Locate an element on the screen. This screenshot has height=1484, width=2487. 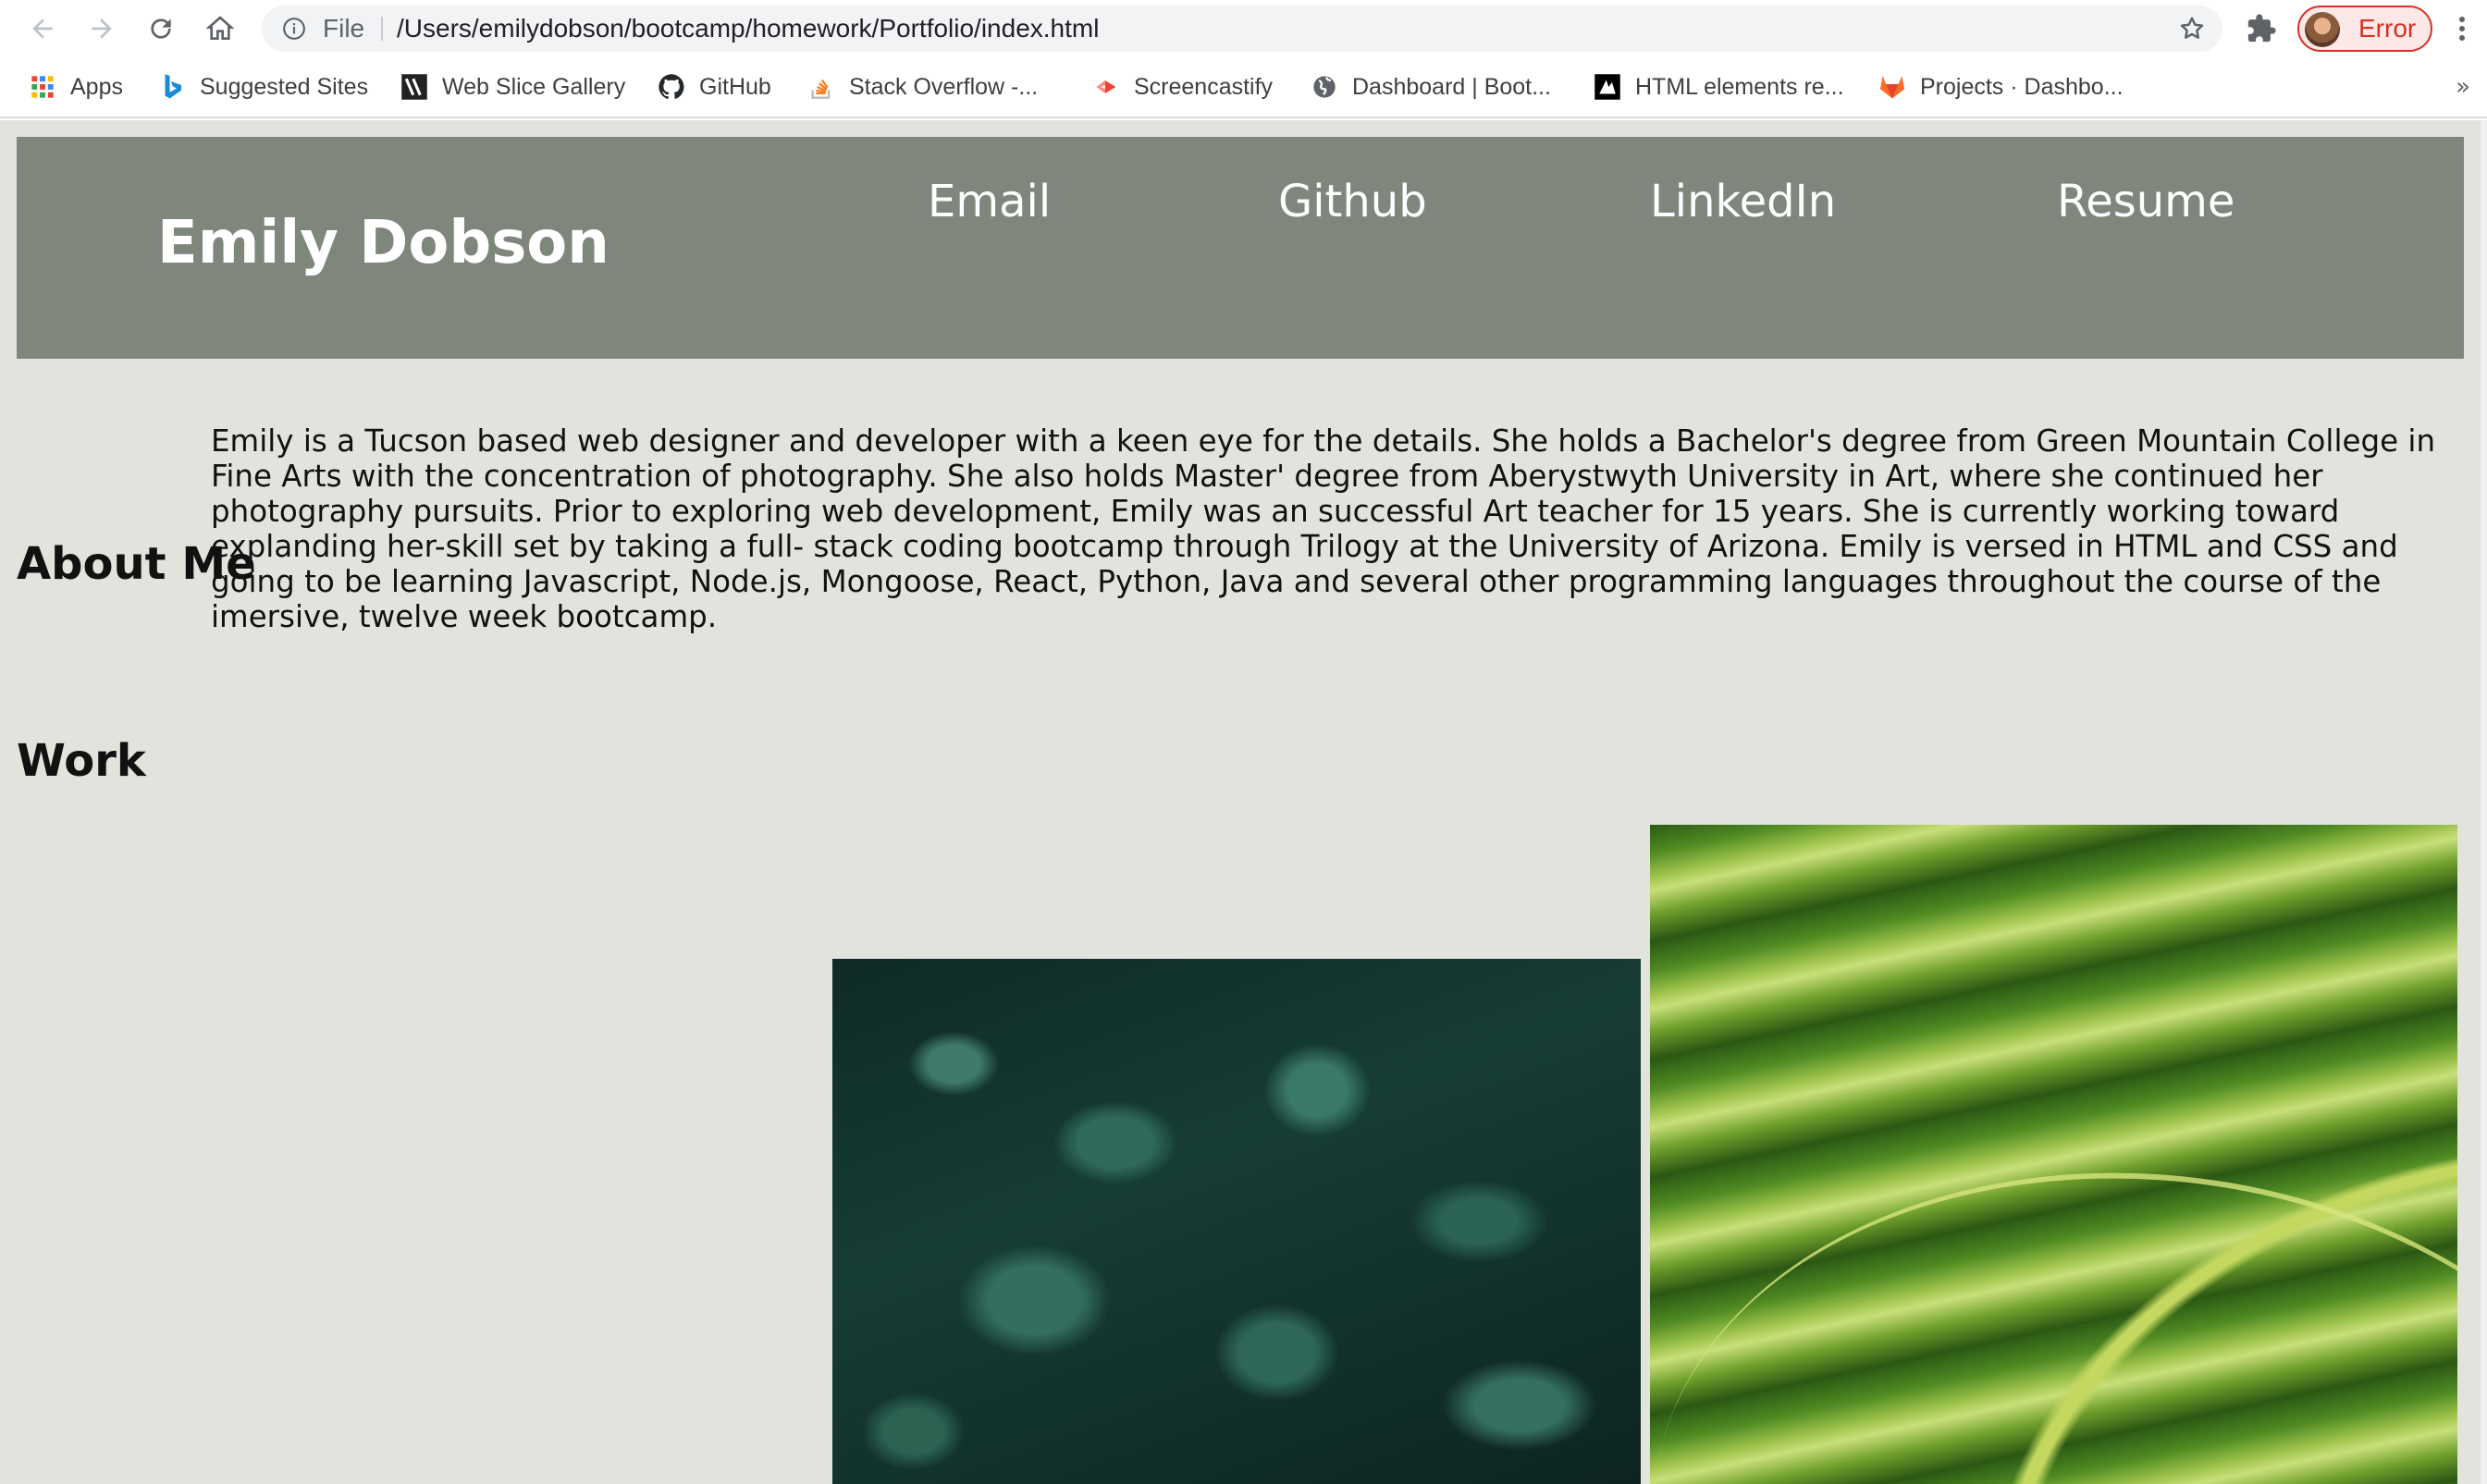
arrow-left-icon is located at coordinates (42, 28).